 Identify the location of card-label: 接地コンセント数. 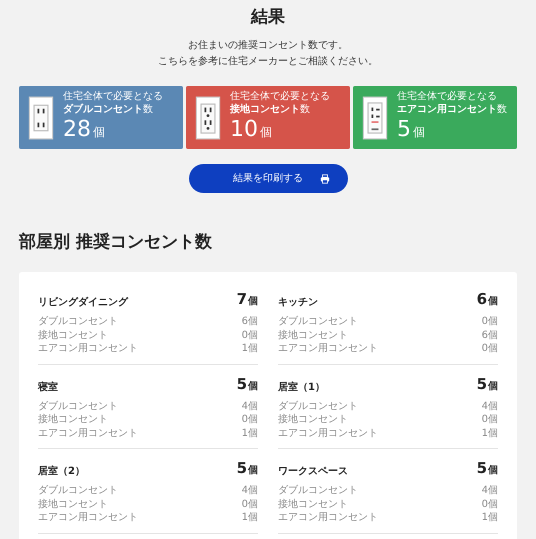
(270, 109).